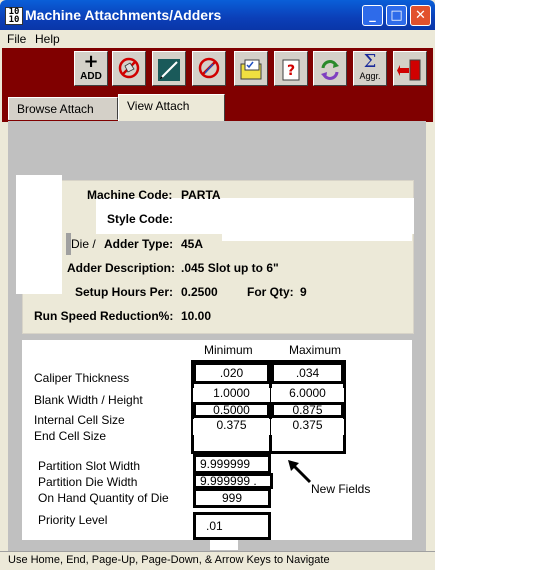  Describe the element at coordinates (89, 466) in the screenshot. I see `partition-slot-width-label: Partition Slot Width` at that location.